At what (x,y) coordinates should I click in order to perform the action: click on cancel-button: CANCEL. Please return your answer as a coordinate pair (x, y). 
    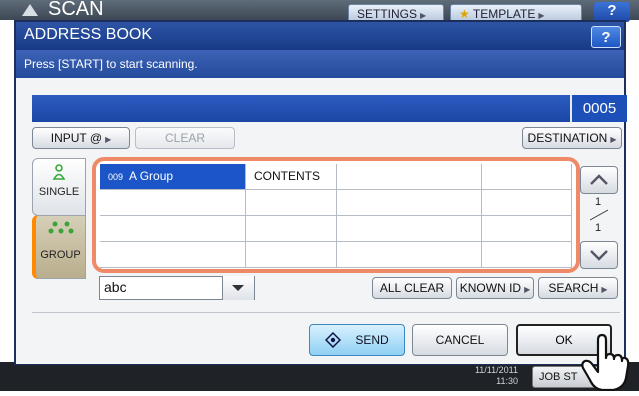
    Looking at the image, I should click on (460, 340).